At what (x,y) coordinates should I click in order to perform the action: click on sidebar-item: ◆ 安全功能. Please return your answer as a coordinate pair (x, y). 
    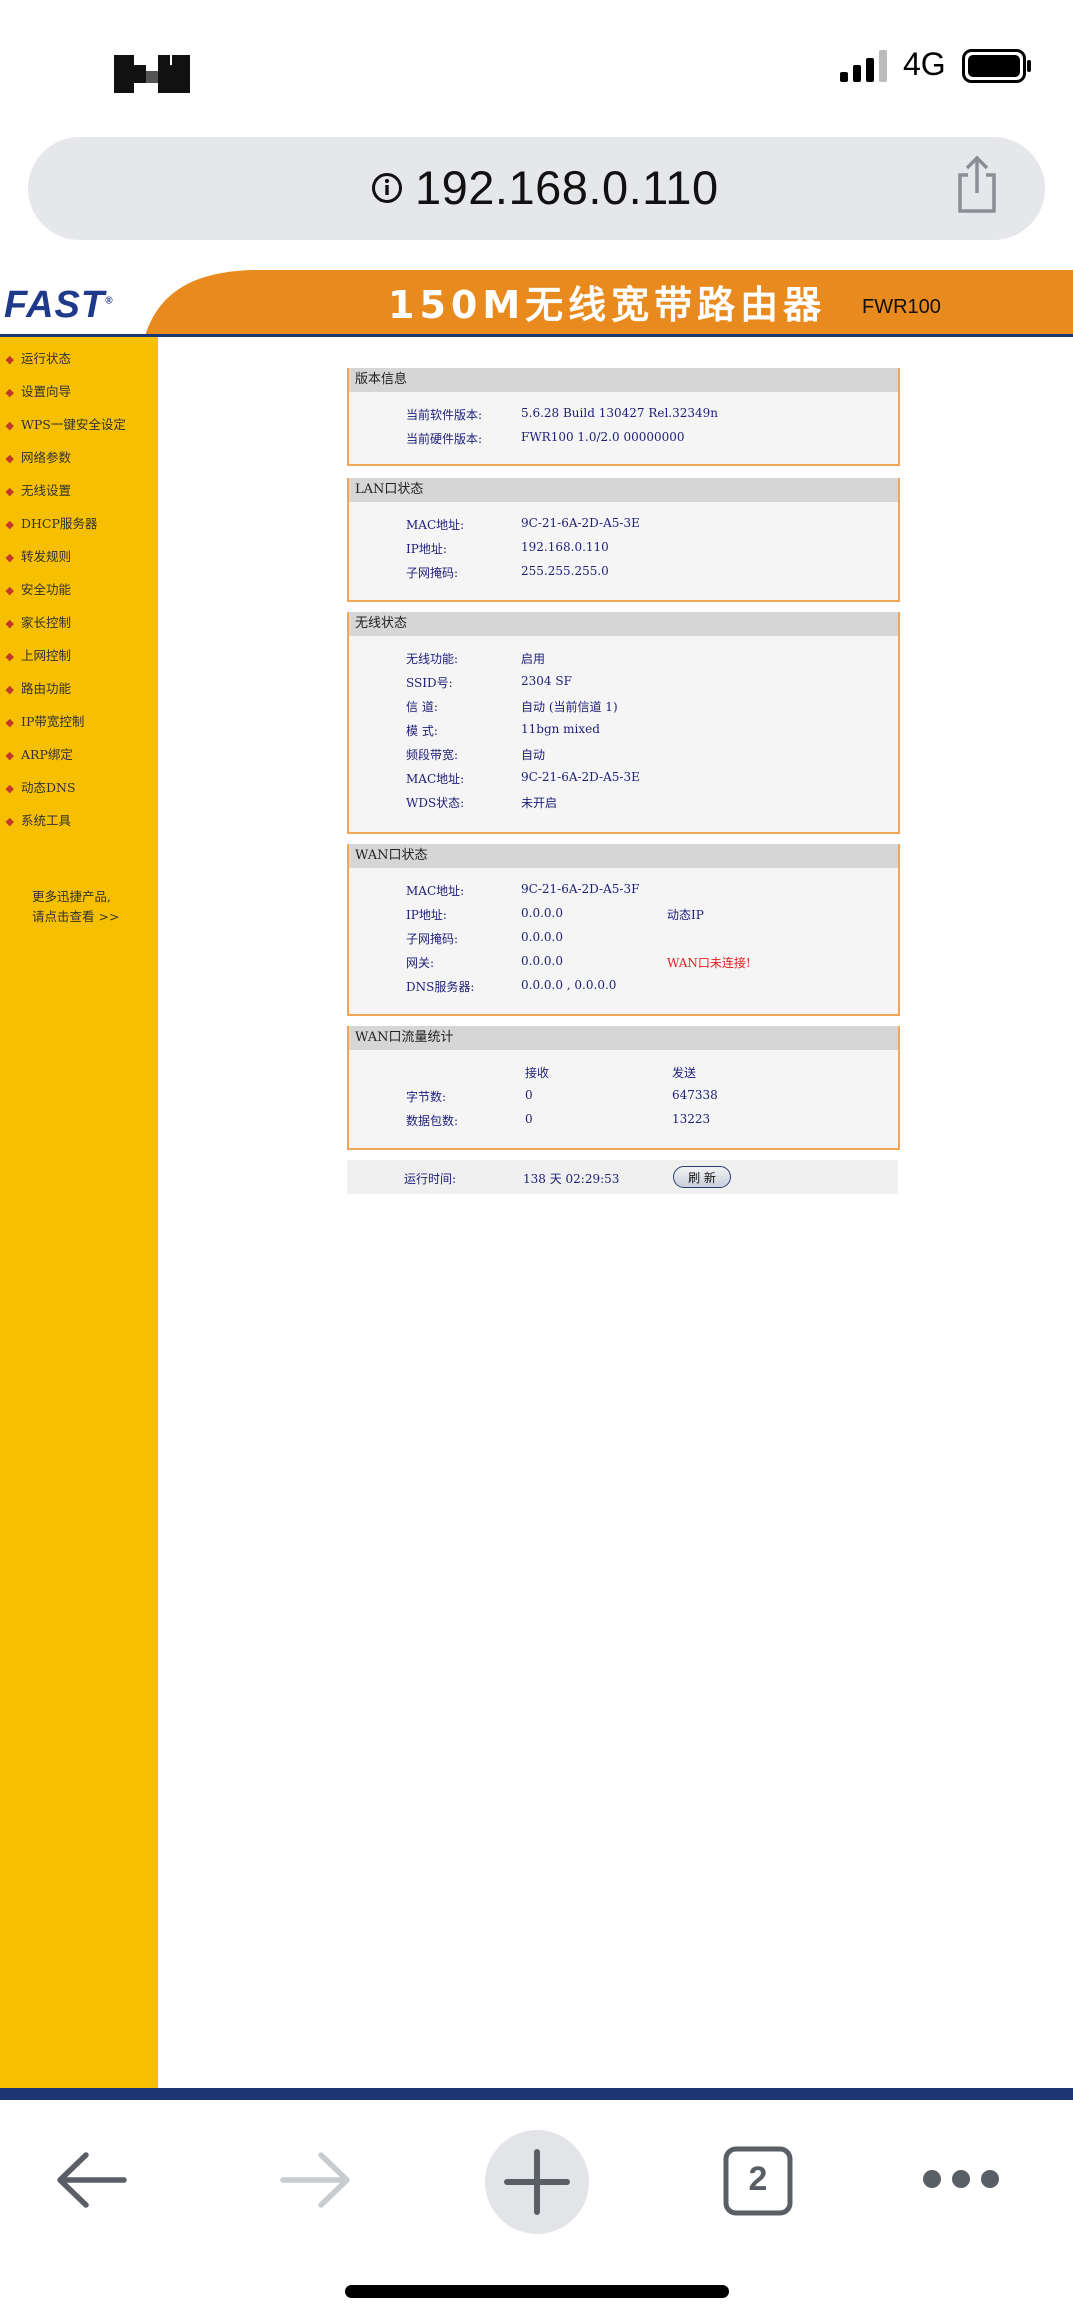
    Looking at the image, I should click on (63, 596).